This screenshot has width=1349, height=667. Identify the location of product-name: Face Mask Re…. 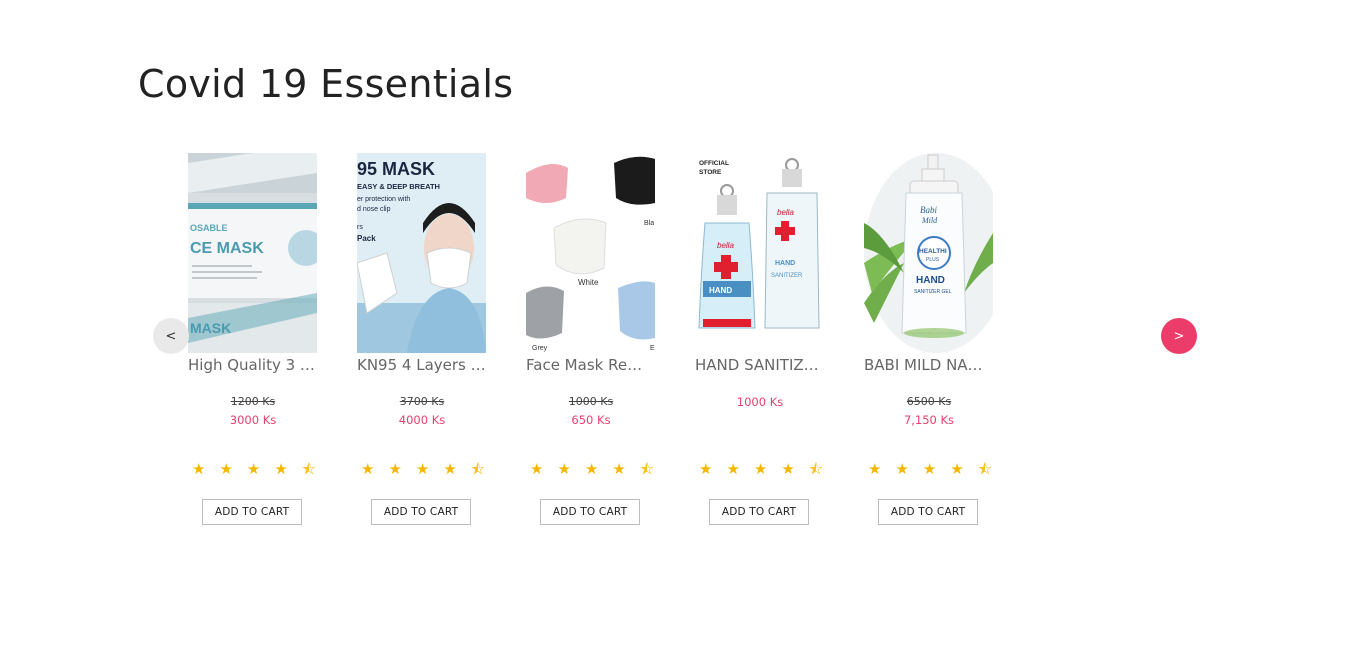
(591, 365).